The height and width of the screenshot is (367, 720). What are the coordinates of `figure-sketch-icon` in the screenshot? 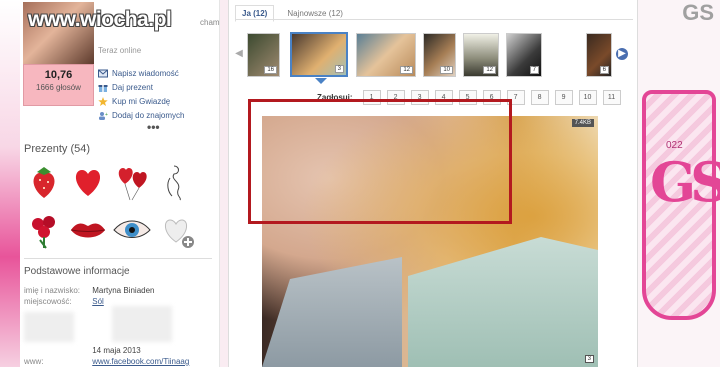 It's located at (176, 182).